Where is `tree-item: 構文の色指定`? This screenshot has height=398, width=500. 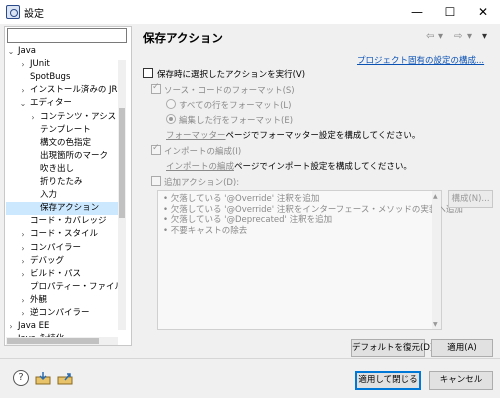
tree-item: 構文の色指定 is located at coordinates (62, 143).